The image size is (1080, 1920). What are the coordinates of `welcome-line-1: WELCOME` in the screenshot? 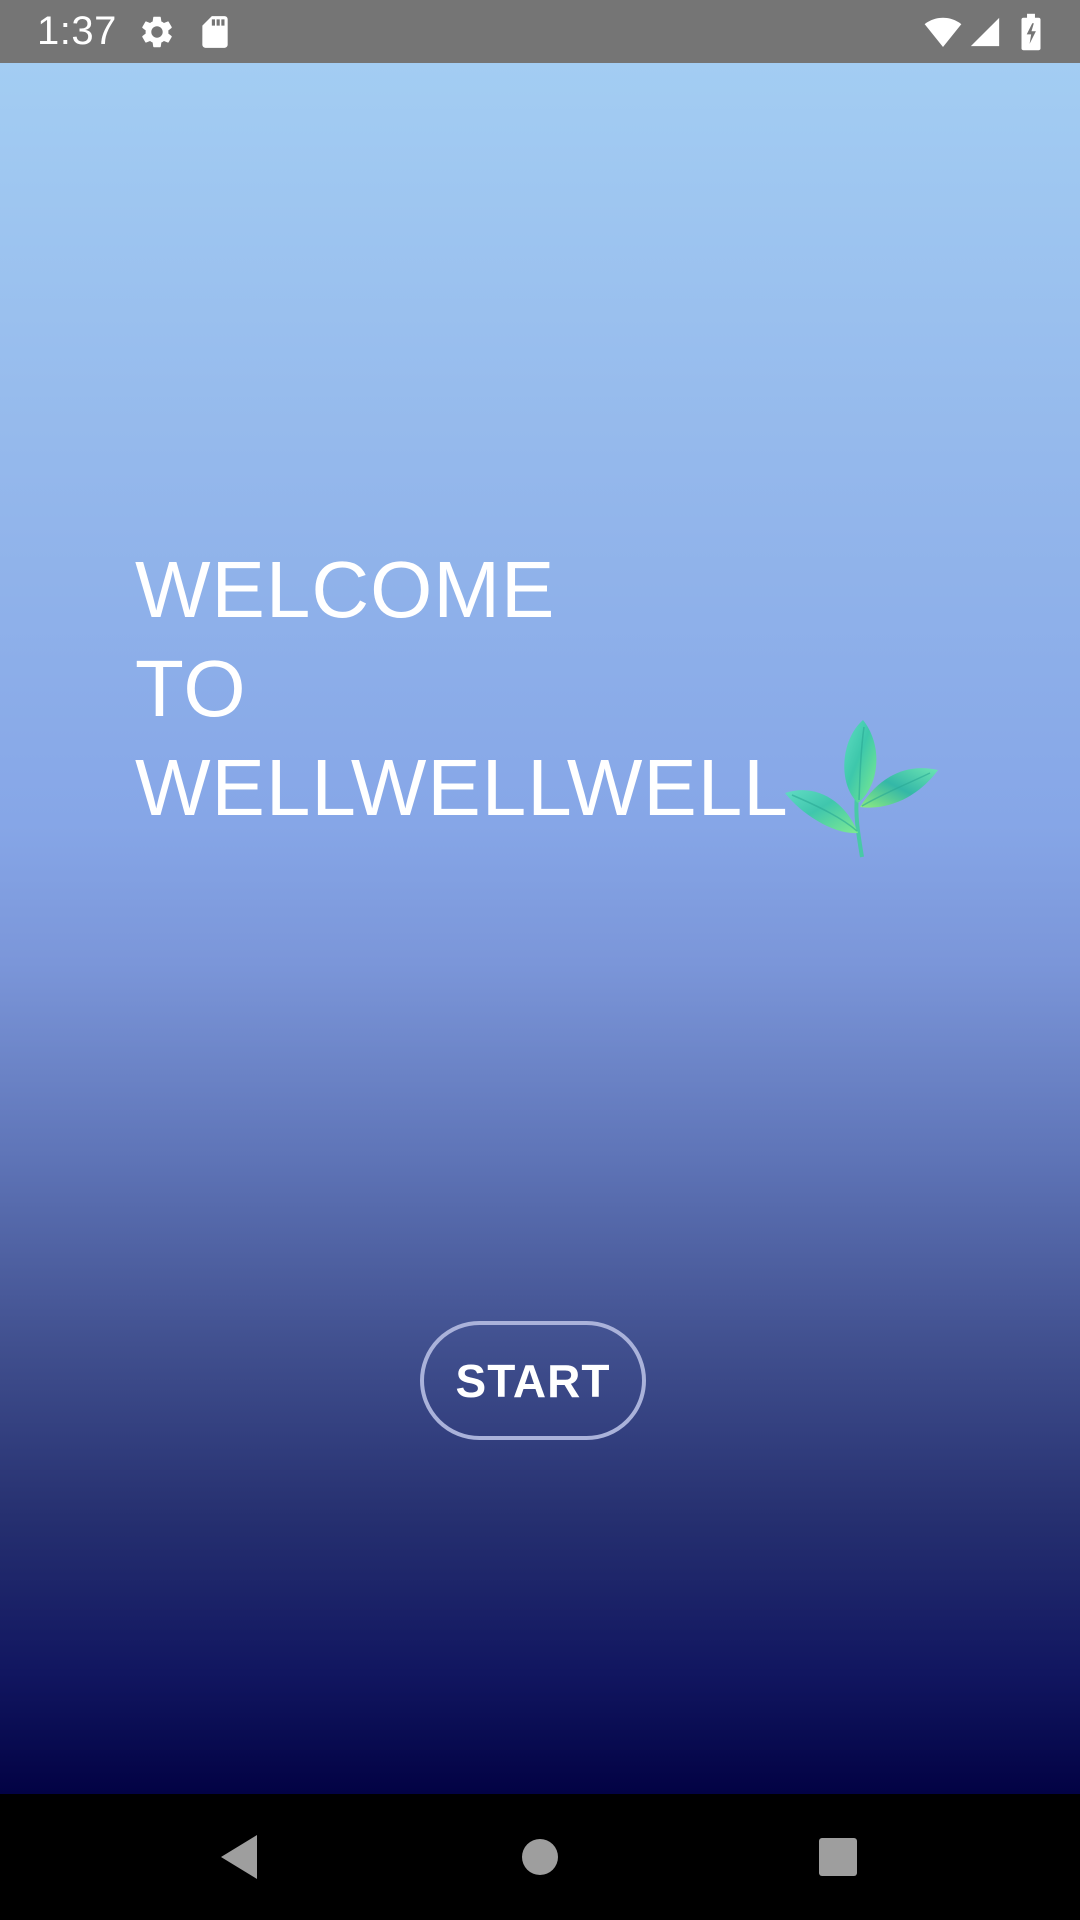 It's located at (345, 589).